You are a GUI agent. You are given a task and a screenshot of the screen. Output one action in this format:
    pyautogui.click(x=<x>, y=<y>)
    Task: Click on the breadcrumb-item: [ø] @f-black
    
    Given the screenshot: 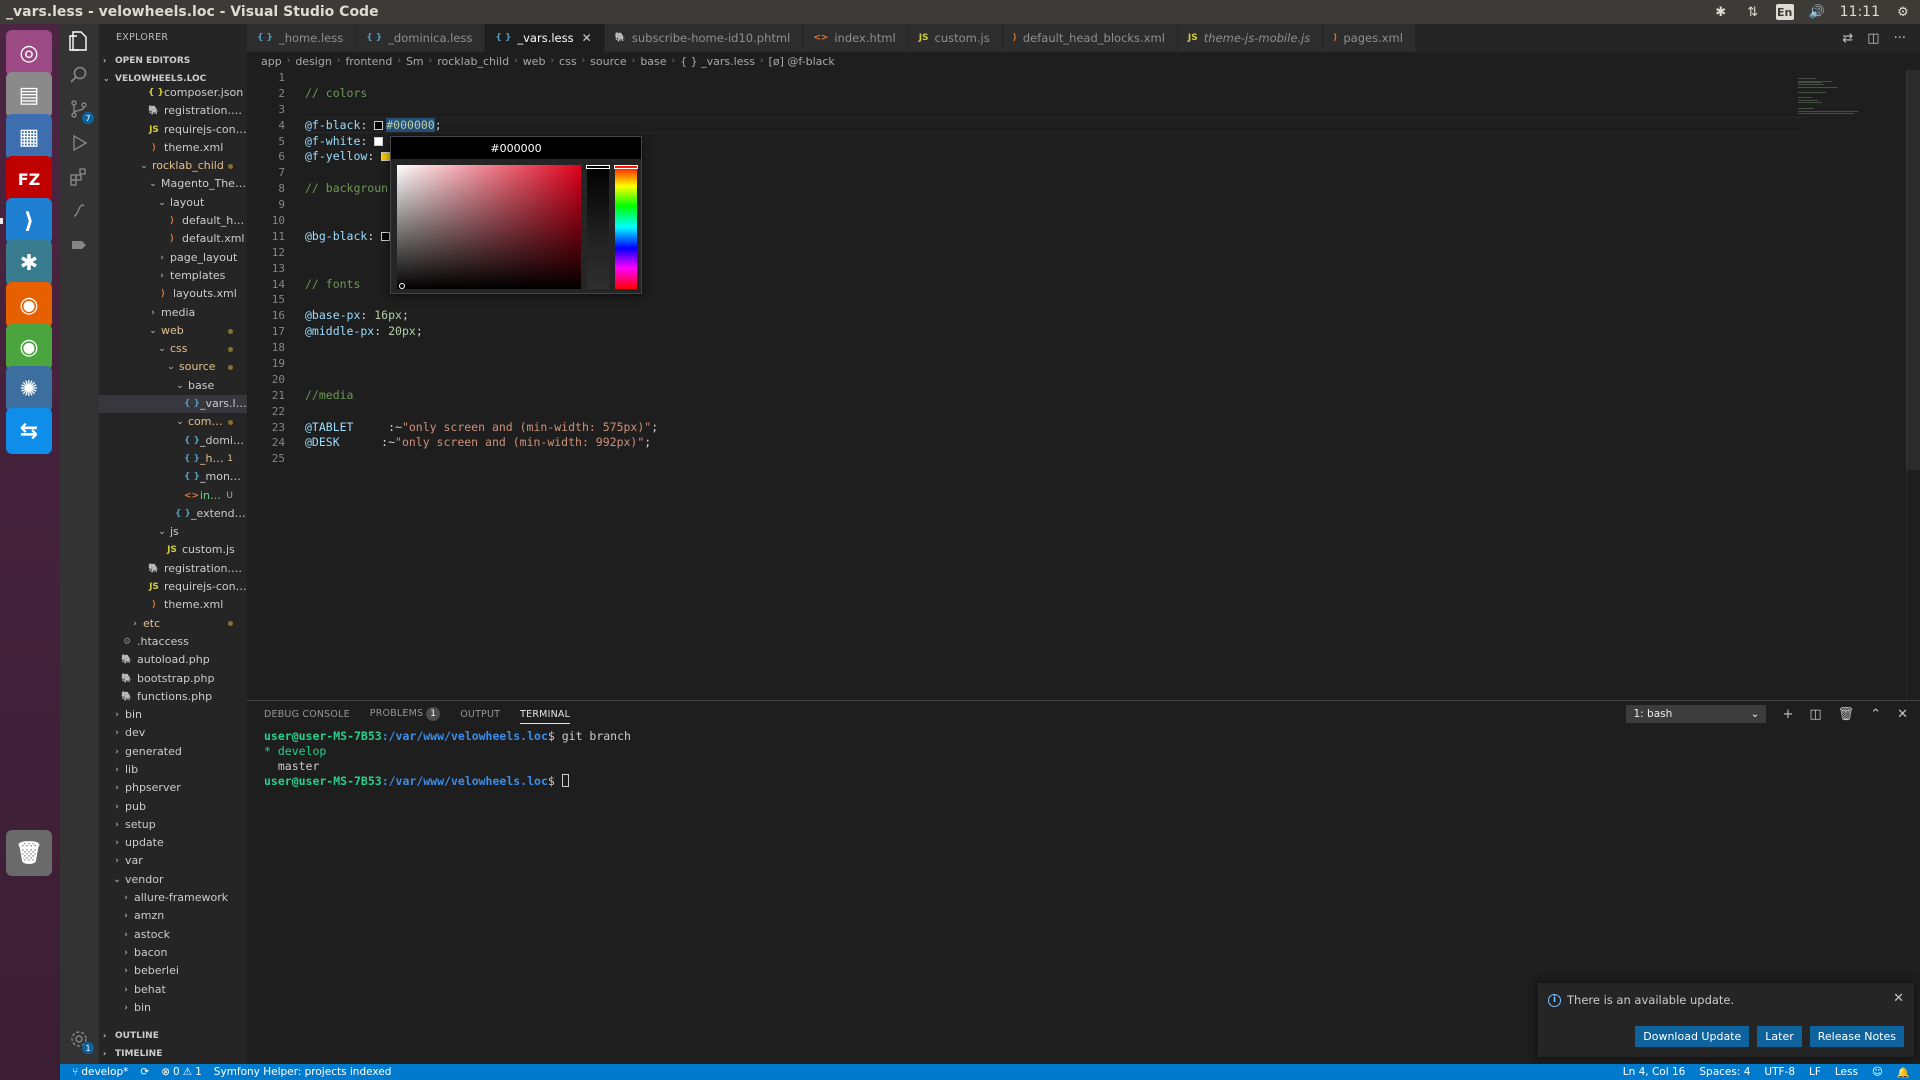 What is the action you would take?
    pyautogui.click(x=802, y=61)
    